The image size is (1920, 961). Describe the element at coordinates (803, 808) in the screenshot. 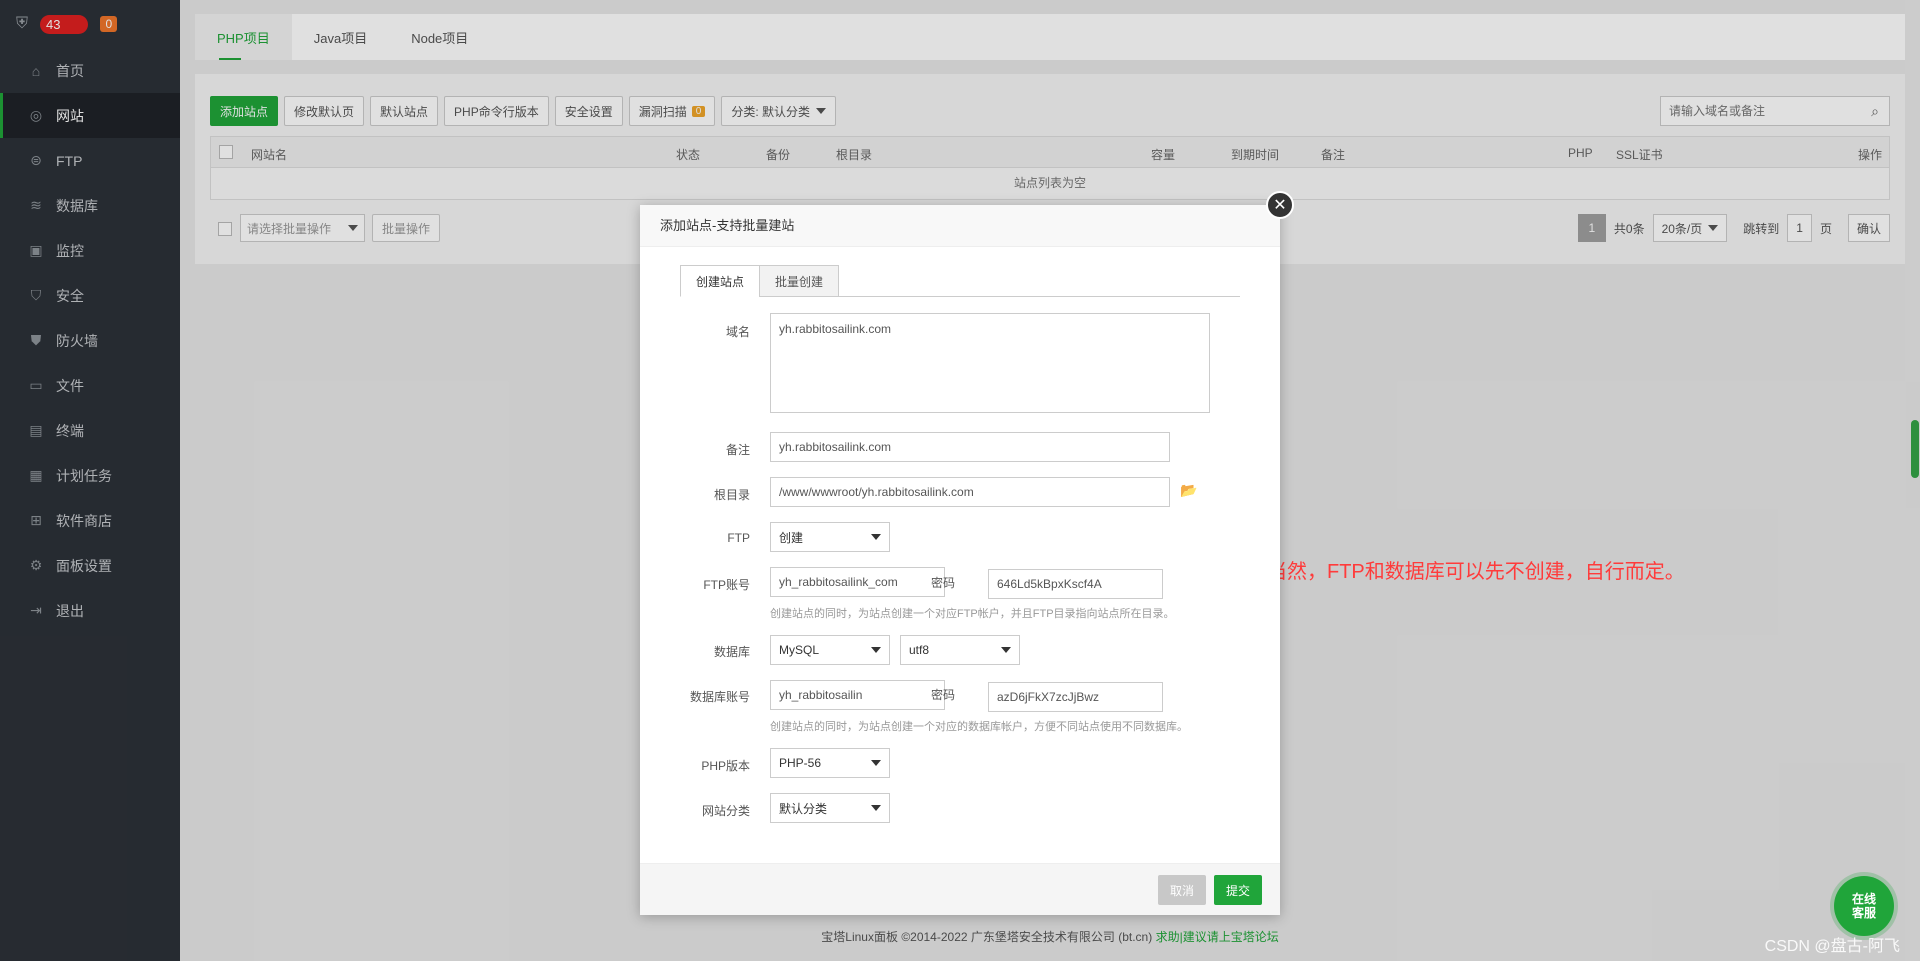

I see `site-category-value: 默认分类` at that location.